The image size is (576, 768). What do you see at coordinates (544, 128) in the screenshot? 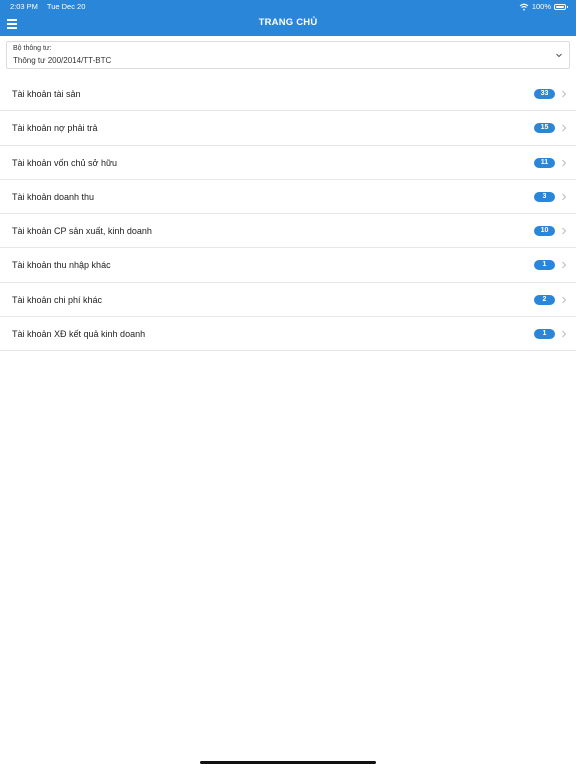
I see `count-badge: 15` at bounding box center [544, 128].